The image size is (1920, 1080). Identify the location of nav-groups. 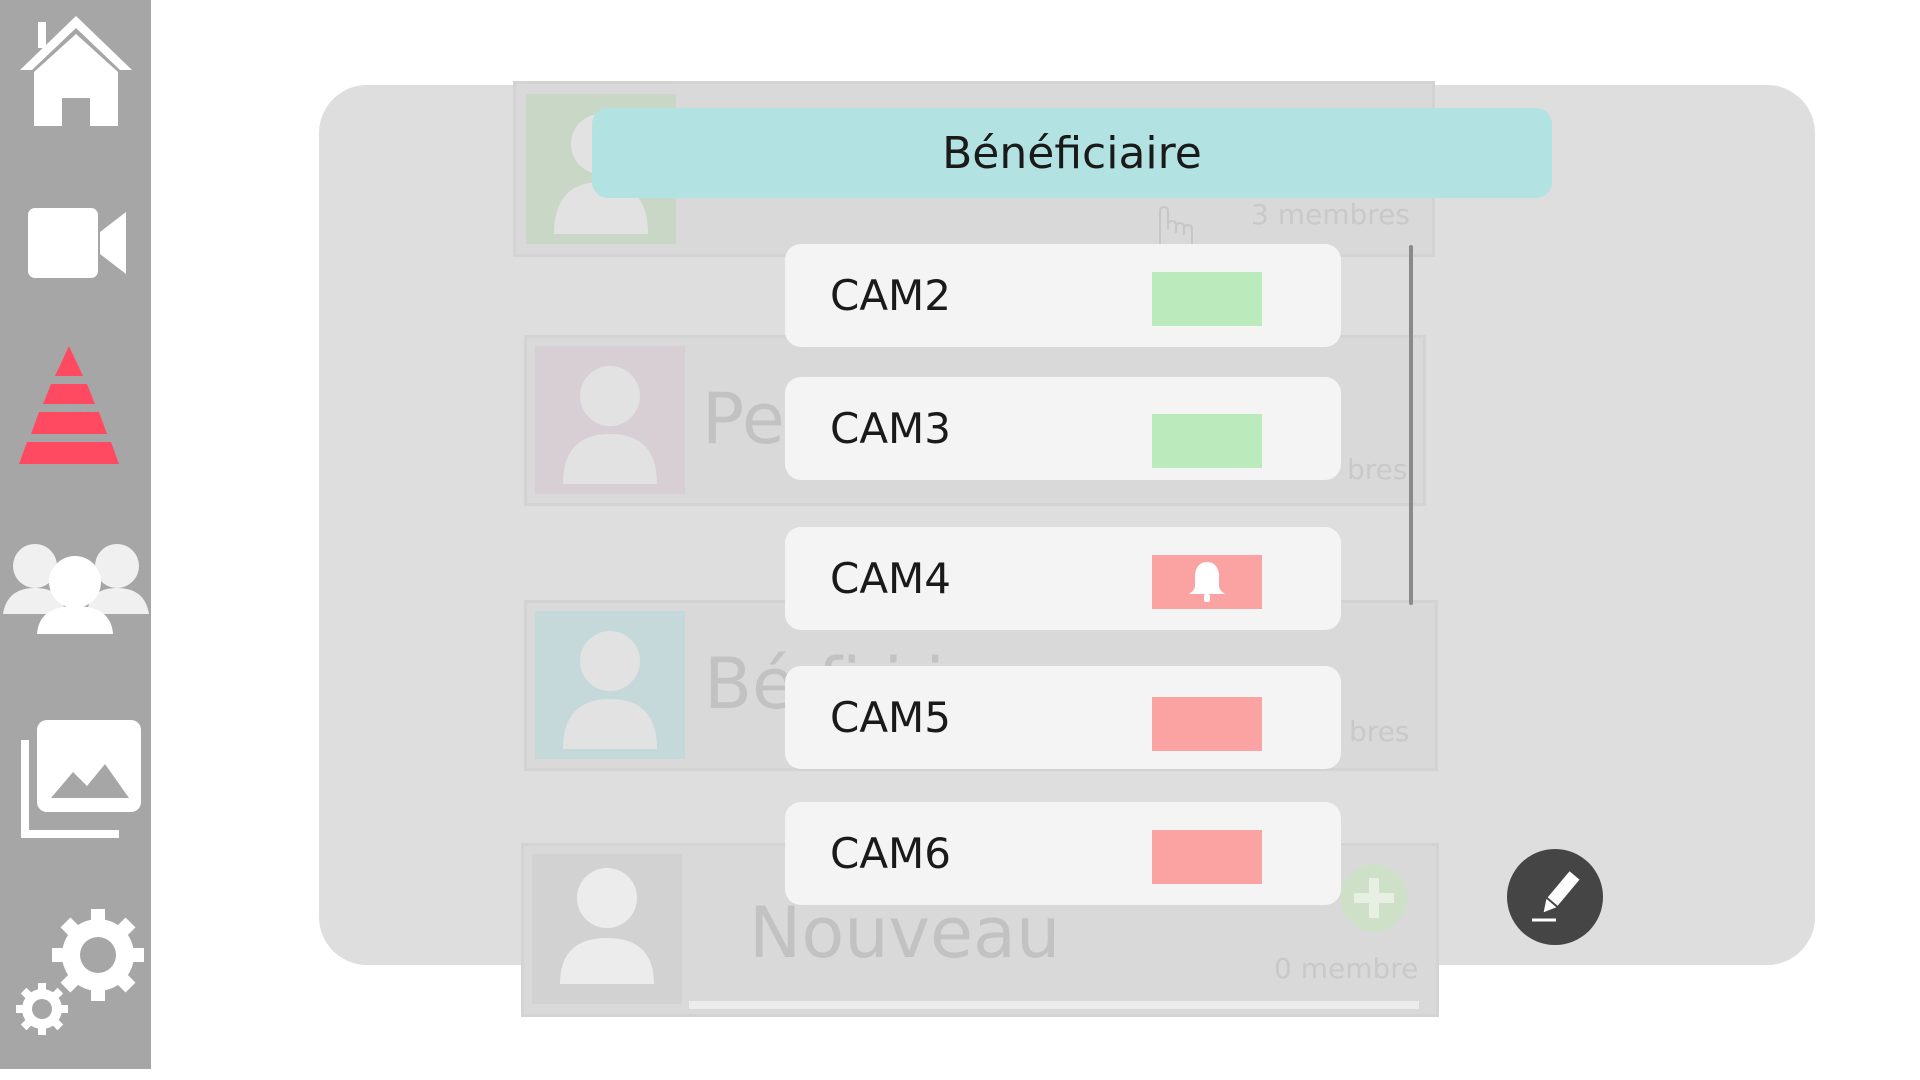
(75, 588).